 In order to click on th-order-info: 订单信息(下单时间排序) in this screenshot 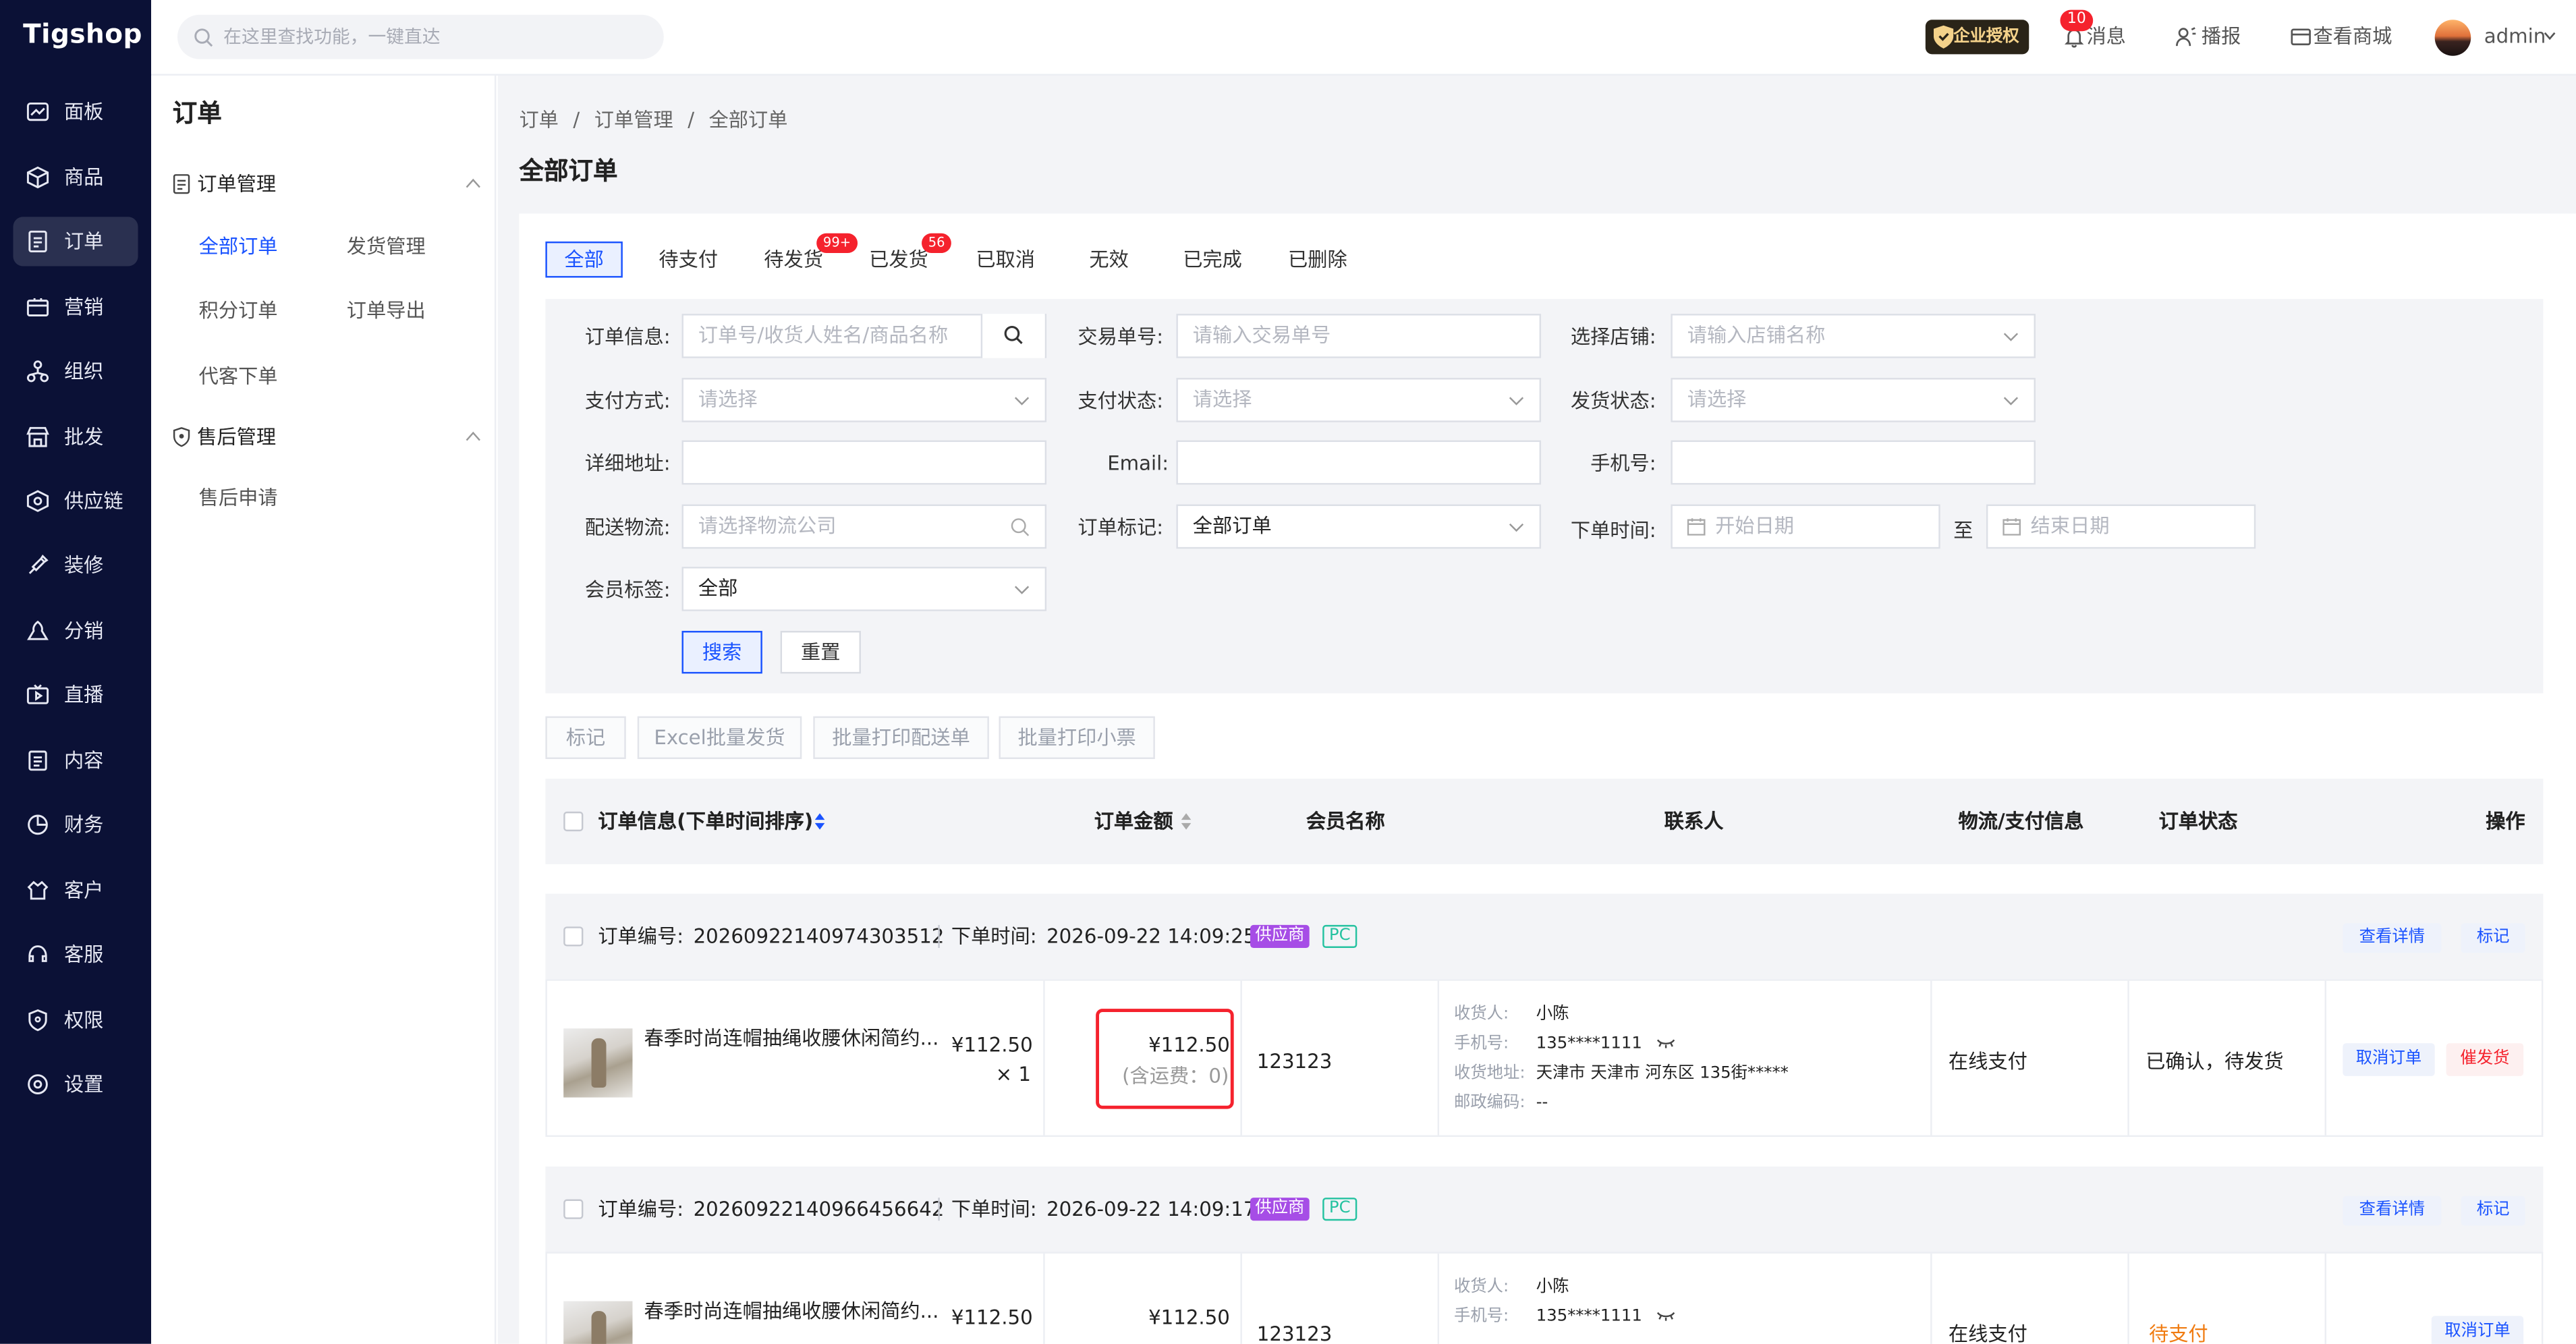, I will do `click(705, 821)`.